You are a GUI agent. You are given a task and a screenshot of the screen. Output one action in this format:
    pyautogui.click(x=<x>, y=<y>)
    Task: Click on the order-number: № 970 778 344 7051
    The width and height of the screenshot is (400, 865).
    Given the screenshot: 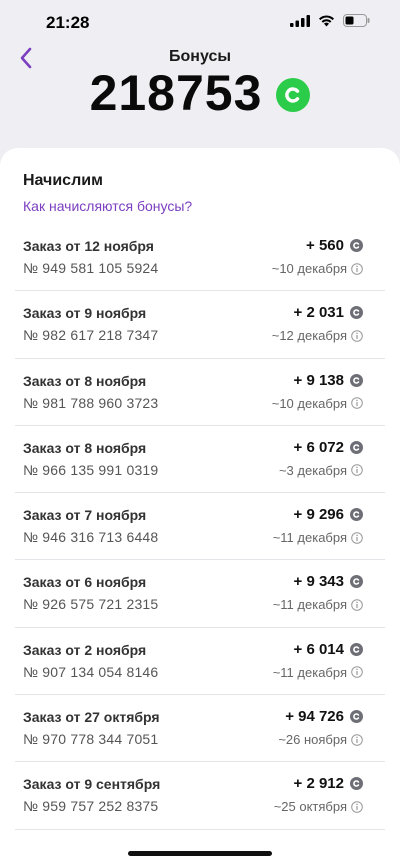 What is the action you would take?
    pyautogui.click(x=91, y=739)
    